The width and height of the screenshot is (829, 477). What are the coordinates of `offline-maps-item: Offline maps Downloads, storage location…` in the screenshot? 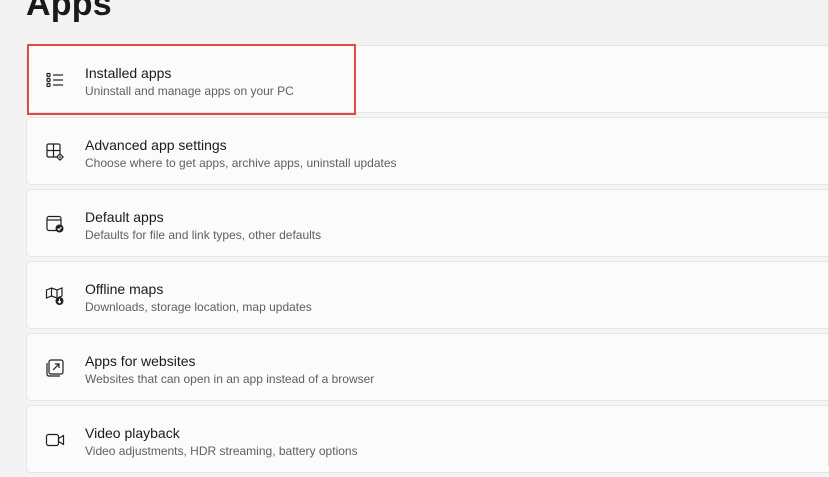 It's located at (427, 295).